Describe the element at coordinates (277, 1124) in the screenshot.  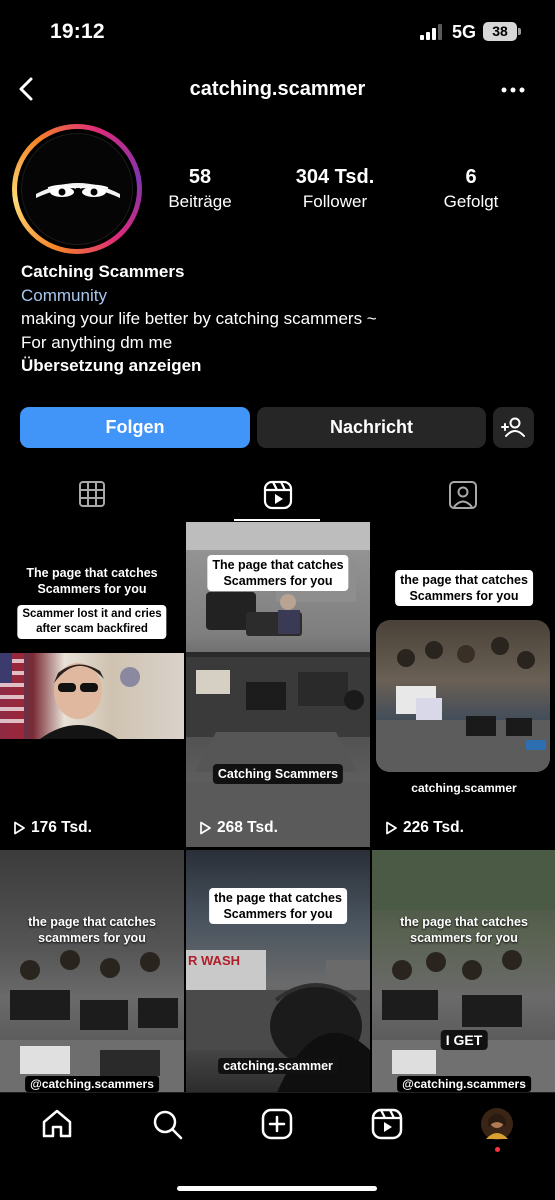
I see `create-icon` at that location.